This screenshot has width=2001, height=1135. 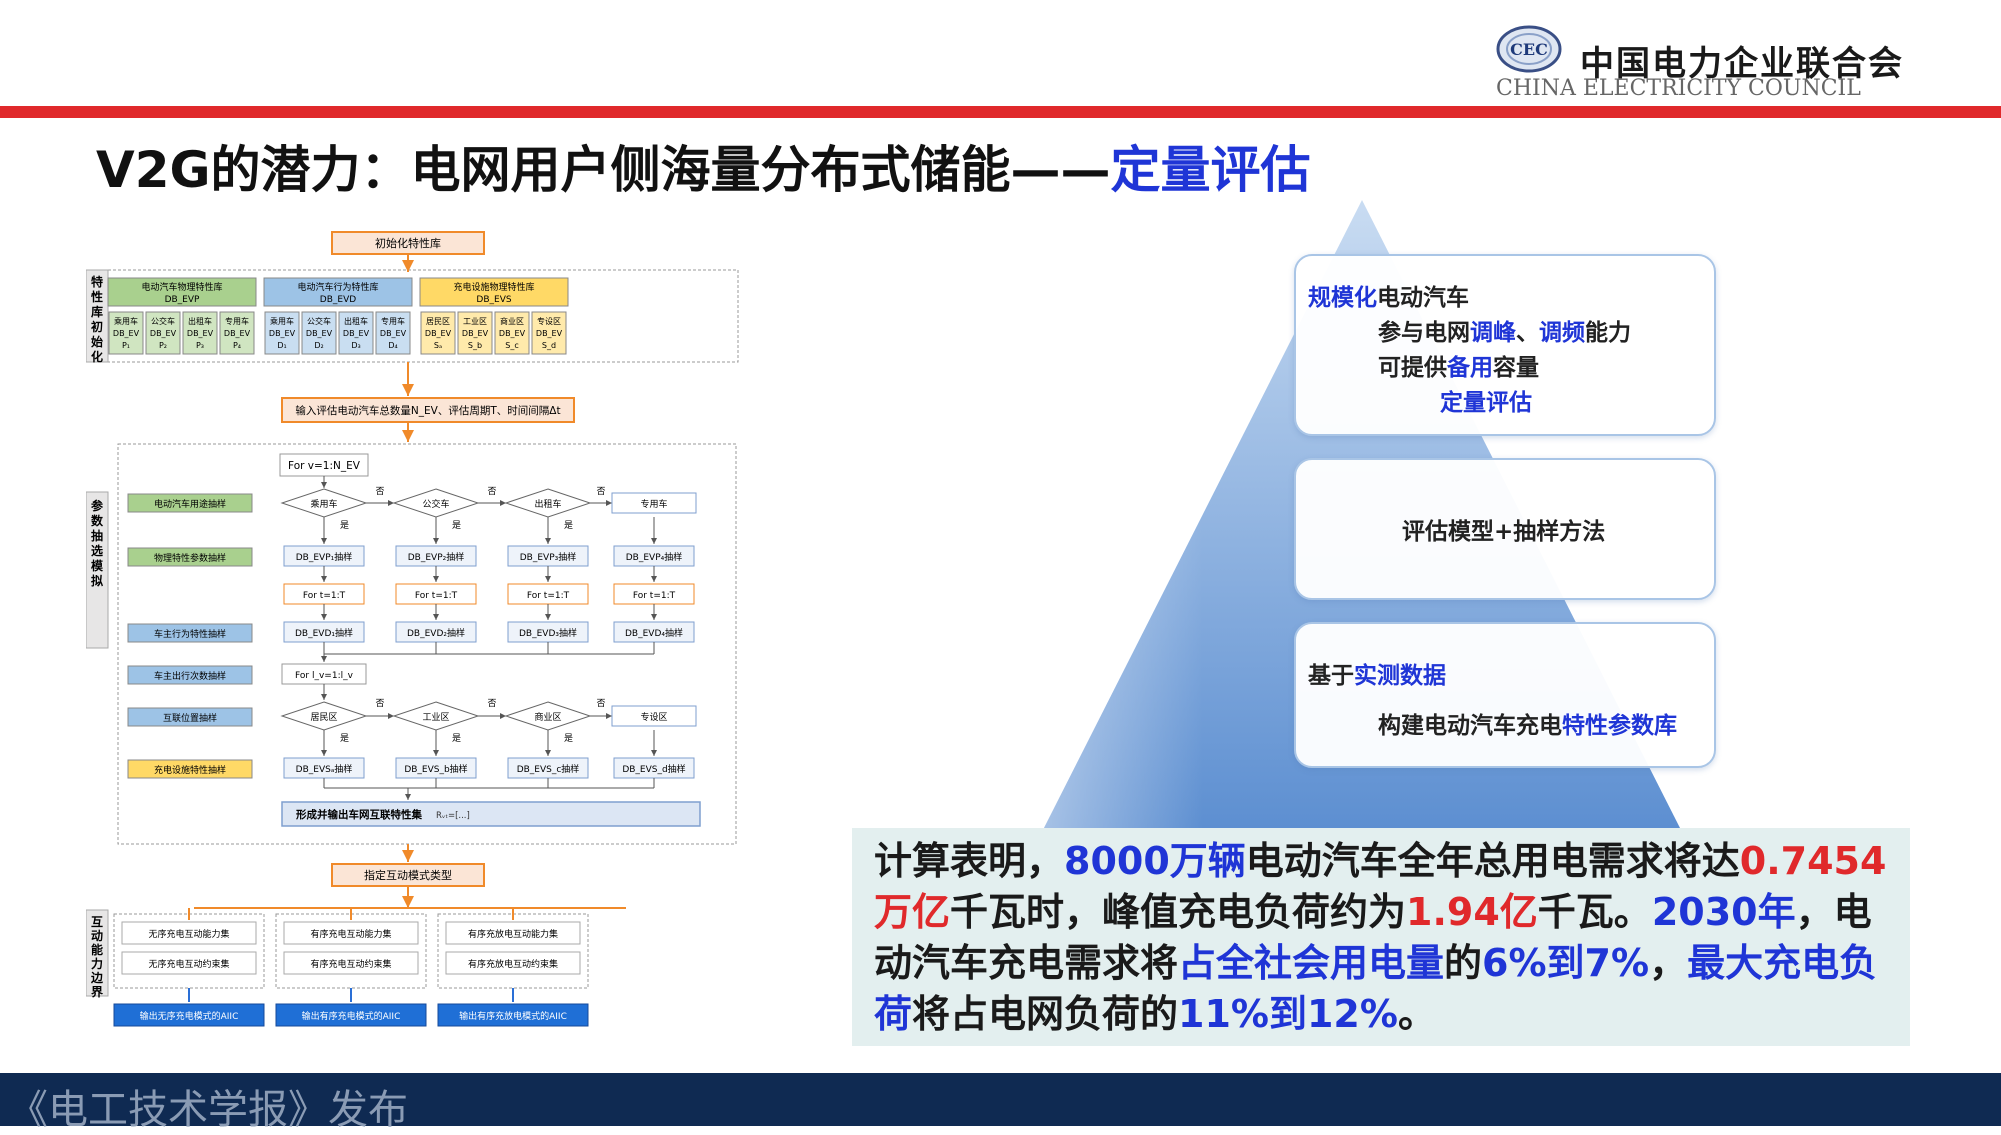 What do you see at coordinates (190, 676) in the screenshot?
I see `left-label-text: 车主出行次数抽样` at bounding box center [190, 676].